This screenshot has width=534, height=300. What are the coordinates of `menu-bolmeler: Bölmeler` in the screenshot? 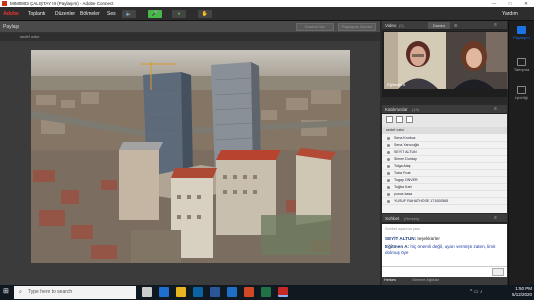 It's located at (90, 14).